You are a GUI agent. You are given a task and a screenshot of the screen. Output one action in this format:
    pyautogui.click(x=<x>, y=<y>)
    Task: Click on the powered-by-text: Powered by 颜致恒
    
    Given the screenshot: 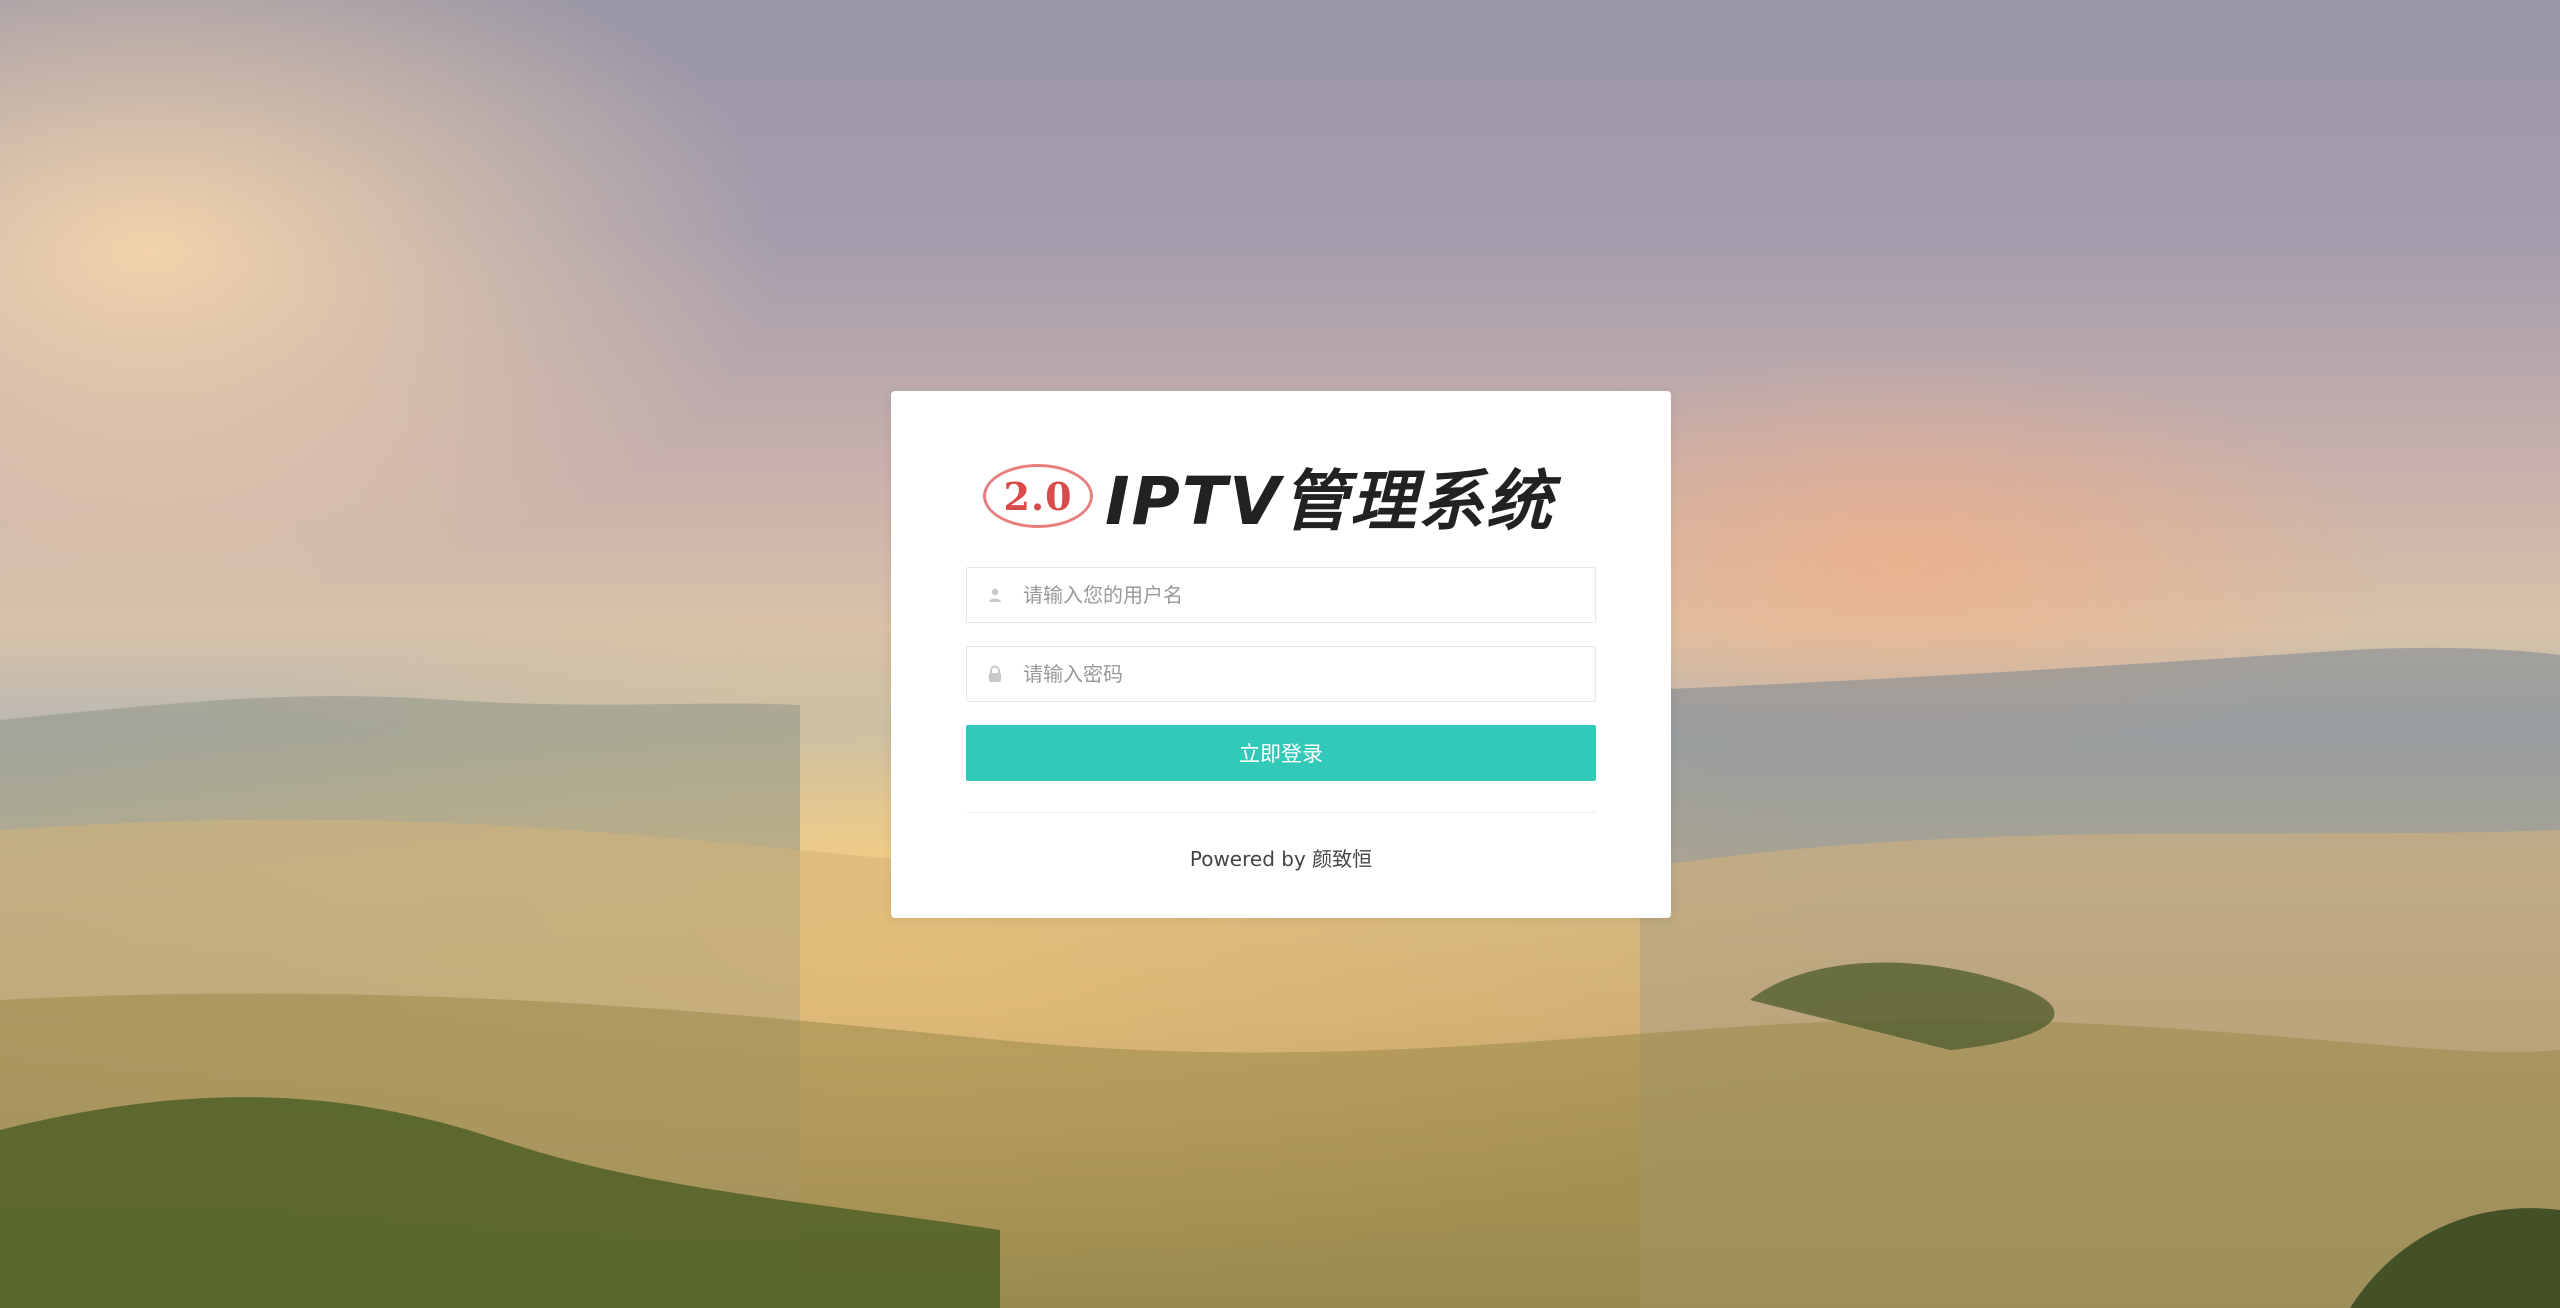 What is the action you would take?
    pyautogui.click(x=1281, y=859)
    